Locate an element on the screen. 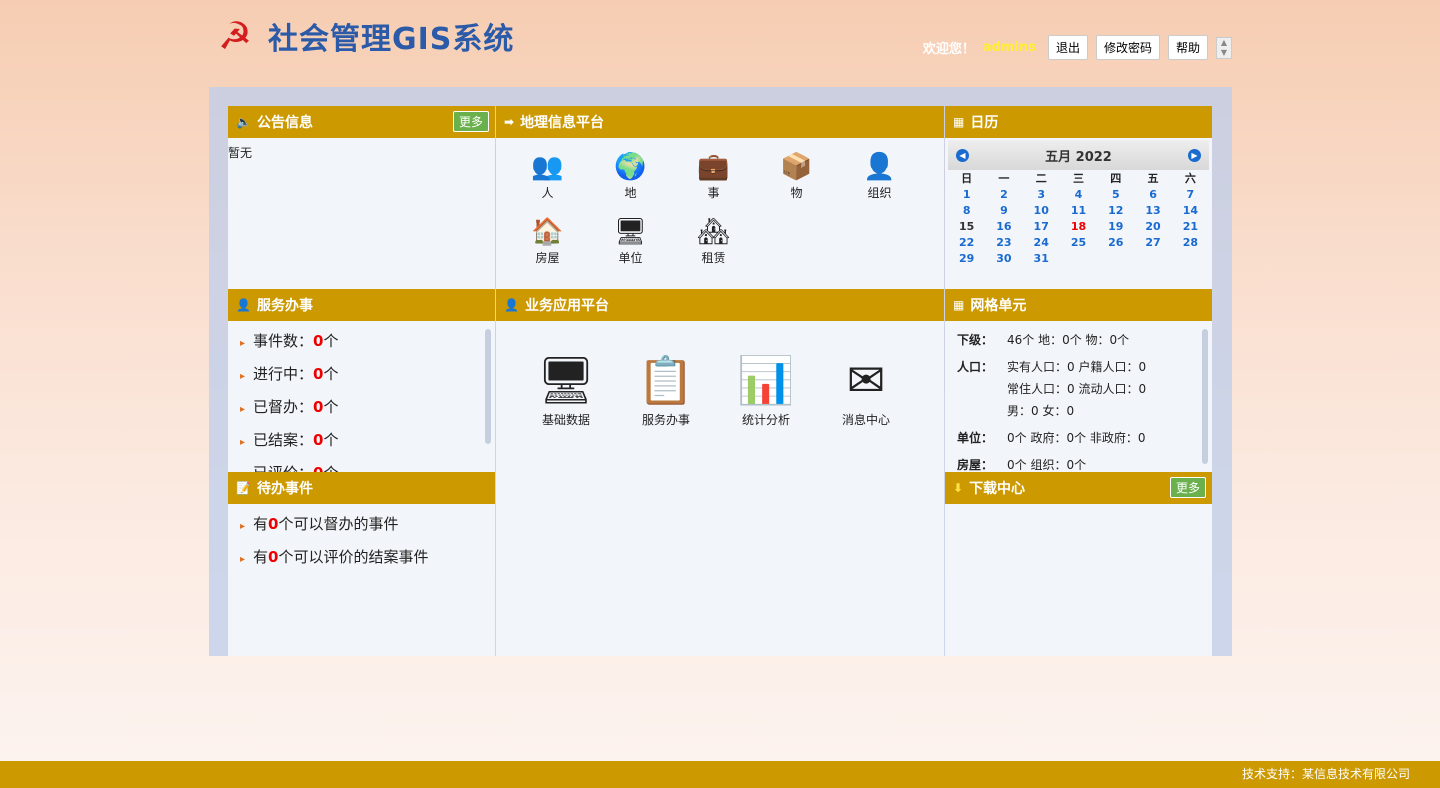 The image size is (1440, 788). calendar-day: 25 is located at coordinates (1078, 242).